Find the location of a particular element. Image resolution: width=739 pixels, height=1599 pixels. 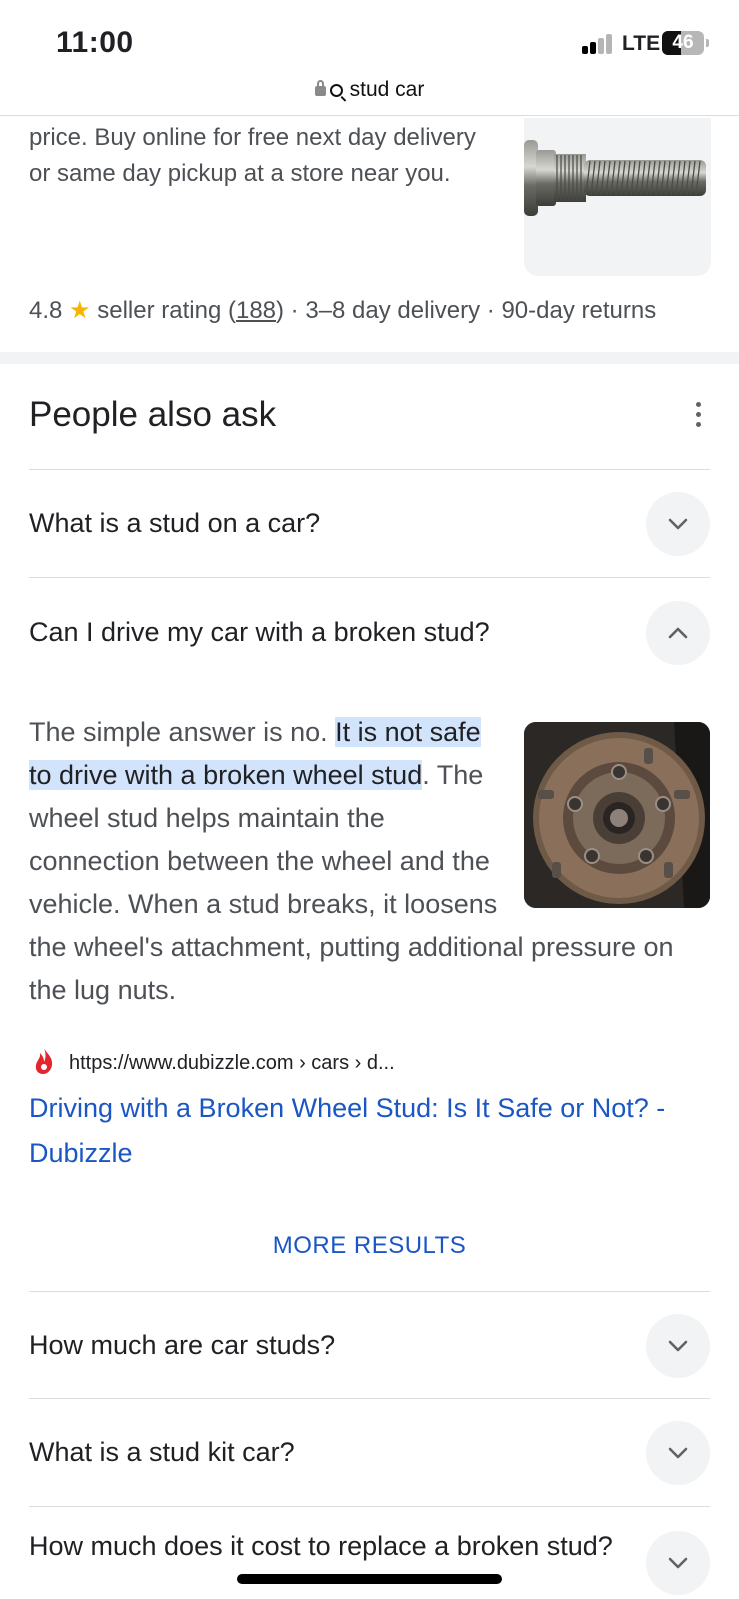

rating-value: 4.8 is located at coordinates (46, 310).